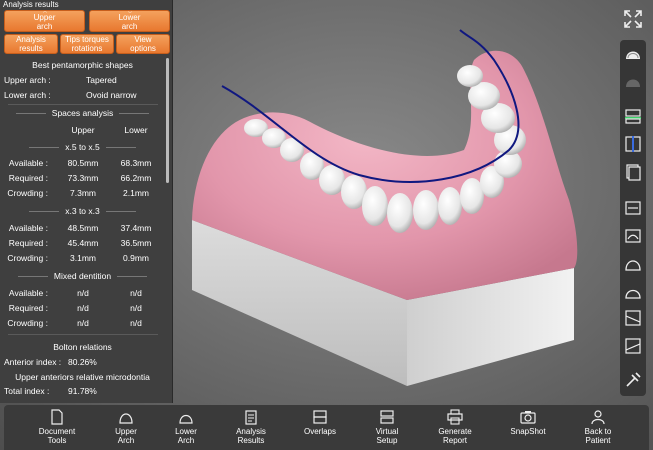 Image resolution: width=653 pixels, height=450 pixels. Describe the element at coordinates (633, 236) in the screenshot. I see `lower-jaw-icon` at that location.